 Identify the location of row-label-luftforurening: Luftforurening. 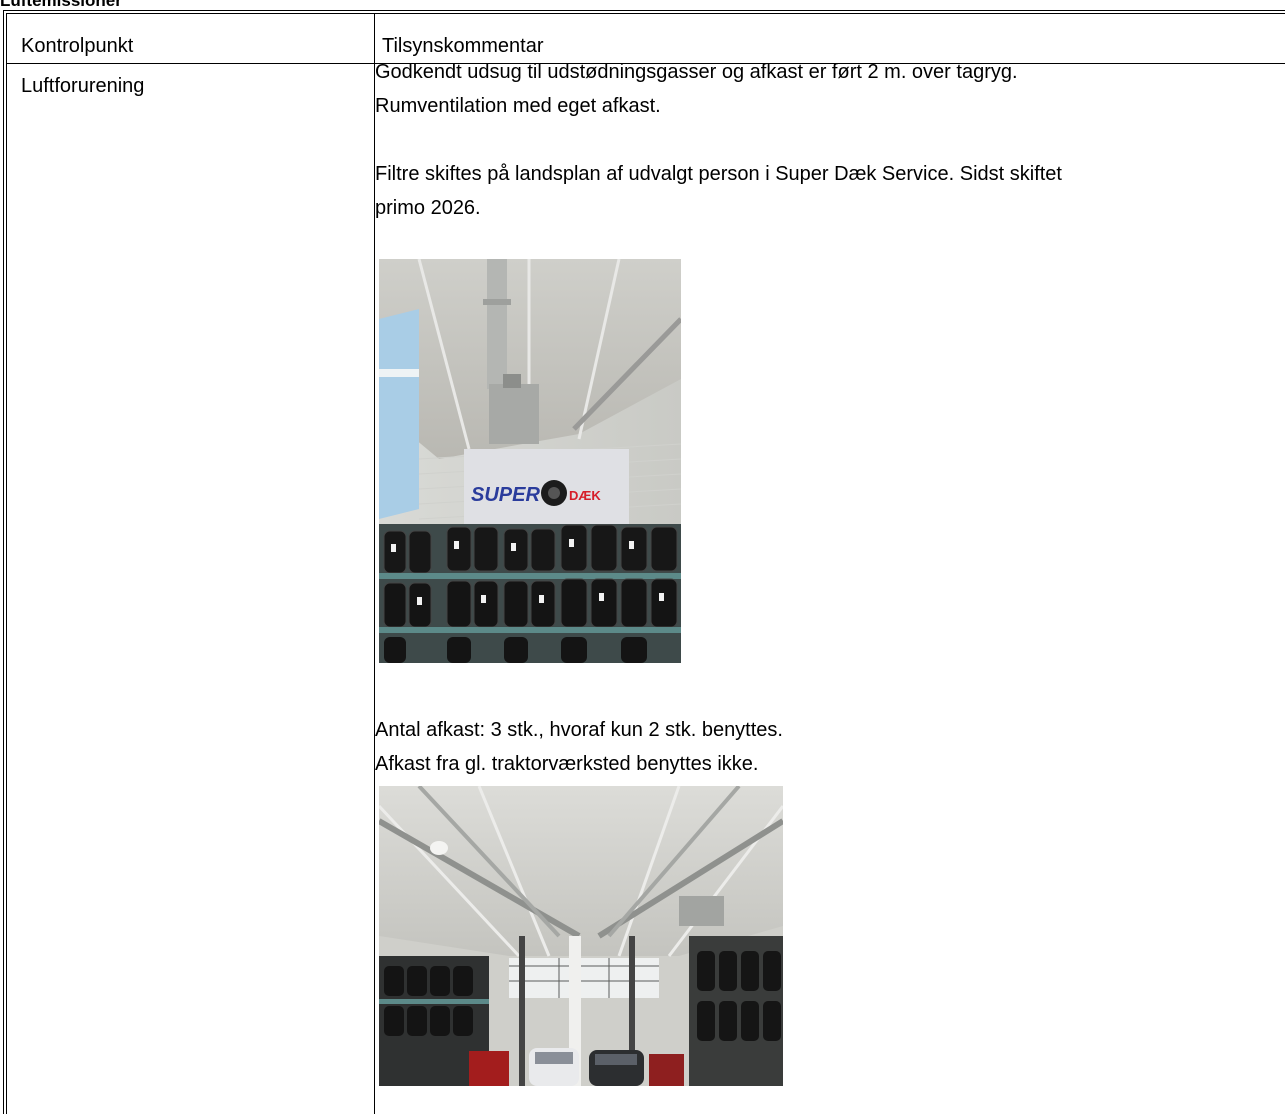
(83, 86).